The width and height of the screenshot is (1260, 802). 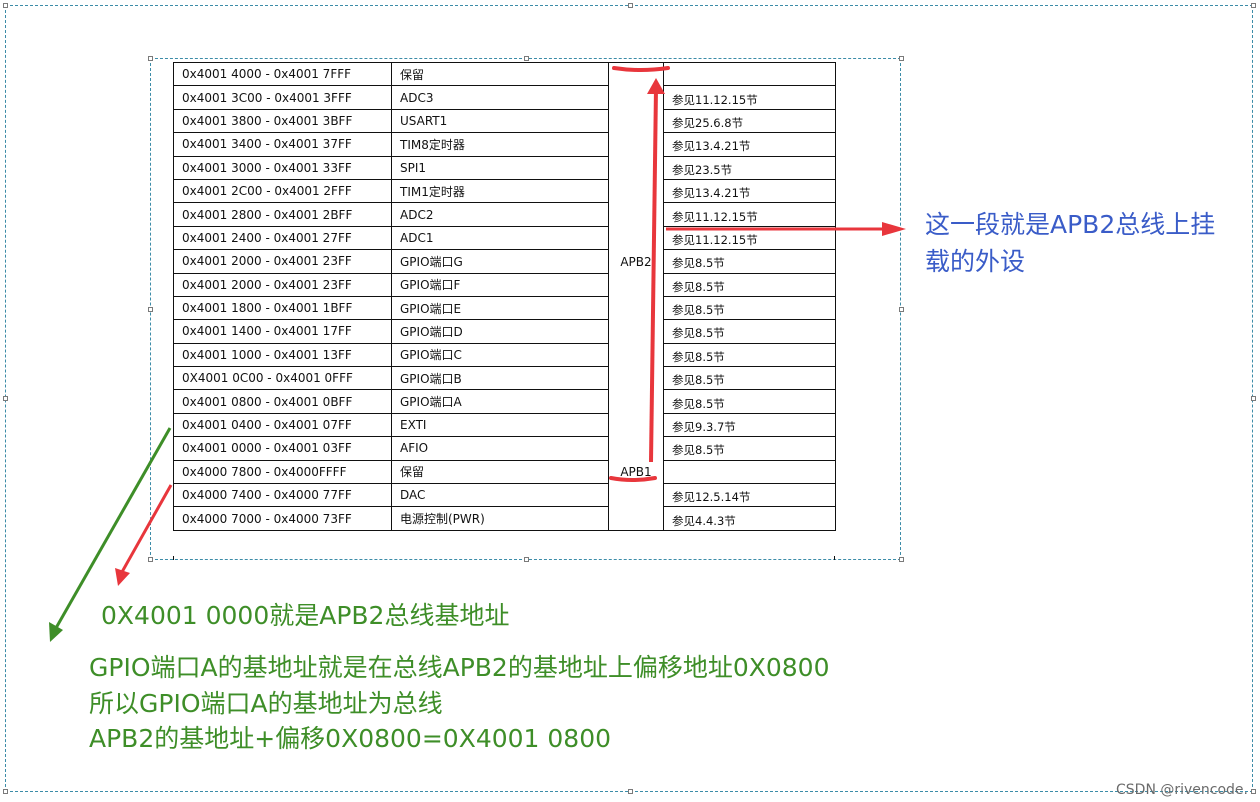 What do you see at coordinates (459, 667) in the screenshot?
I see `explain-line1: GPIO端口A的基地址就是在总线APB2的基地址上偏移地址0X0800` at bounding box center [459, 667].